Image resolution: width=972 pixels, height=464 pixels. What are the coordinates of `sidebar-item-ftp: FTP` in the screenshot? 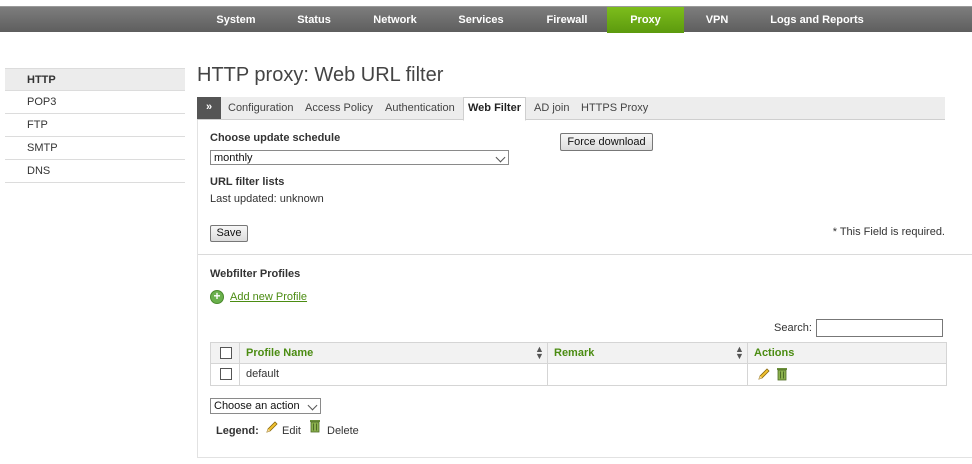 It's located at (95, 125).